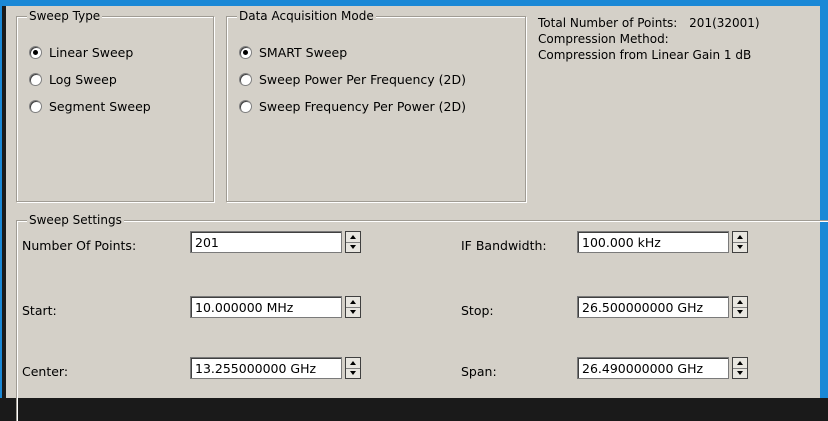  I want to click on radio-smart-sweep: SMART Sweep, so click(293, 52).